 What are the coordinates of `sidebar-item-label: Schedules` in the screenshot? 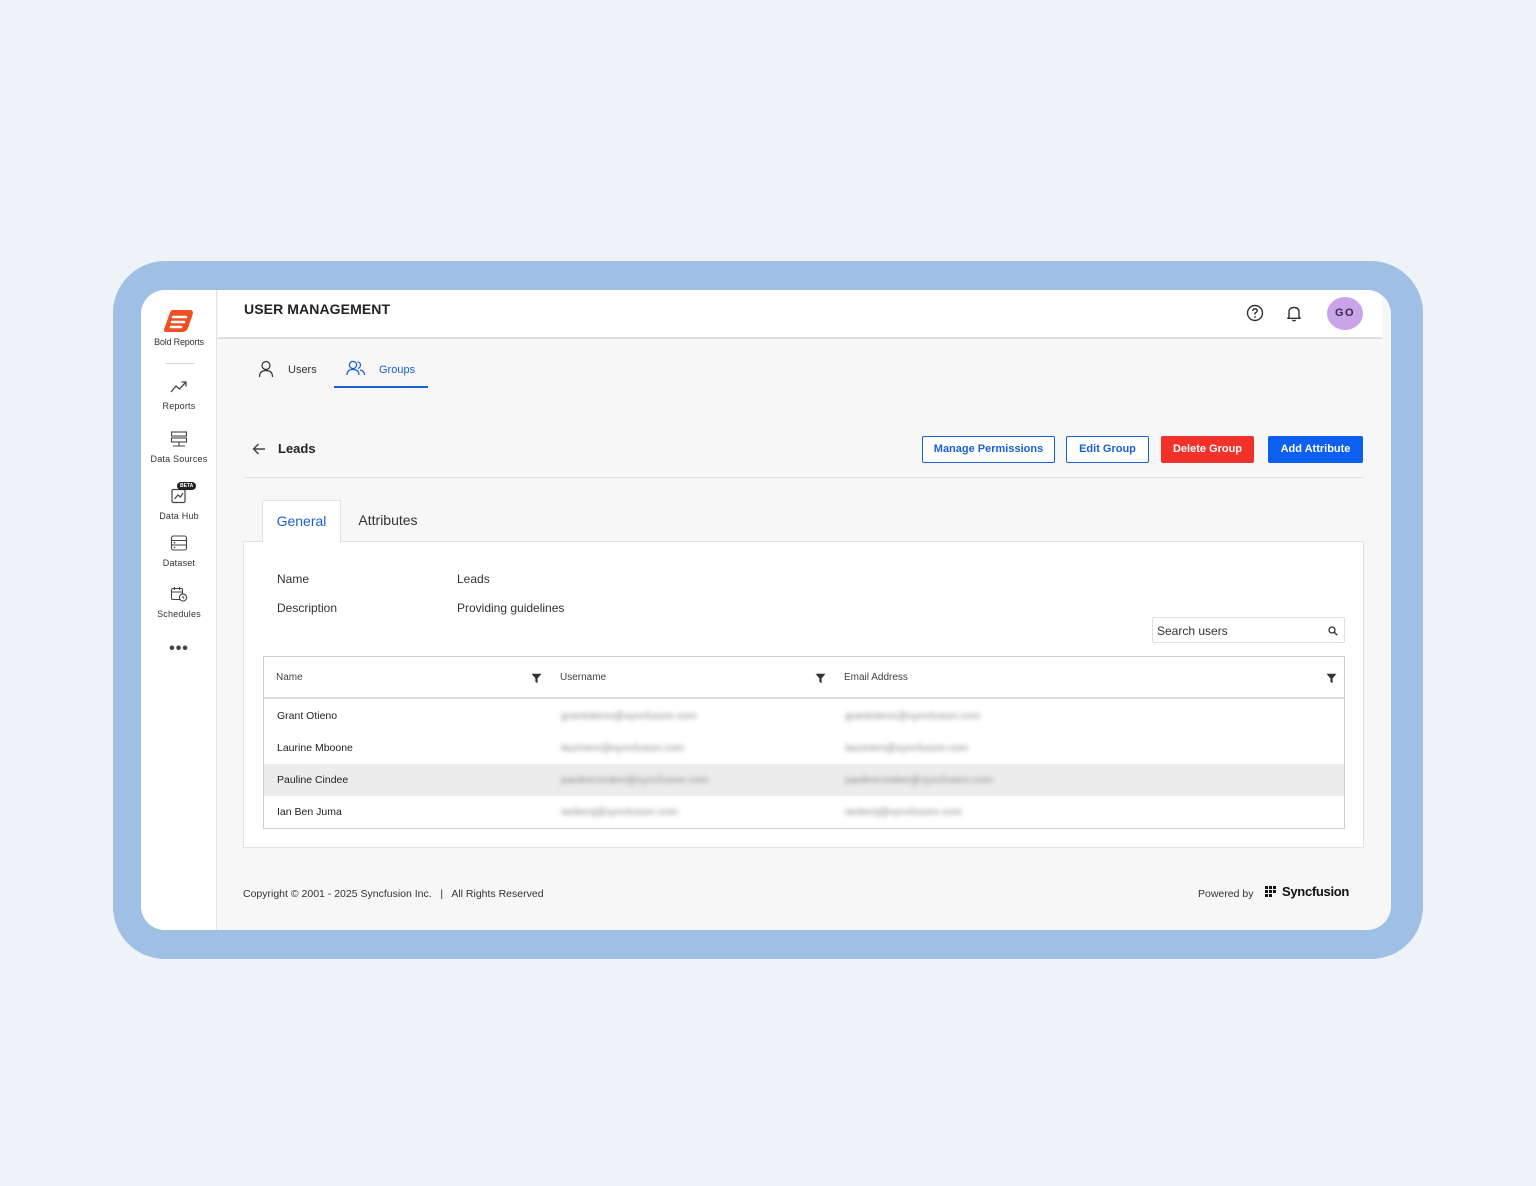 It's located at (179, 614).